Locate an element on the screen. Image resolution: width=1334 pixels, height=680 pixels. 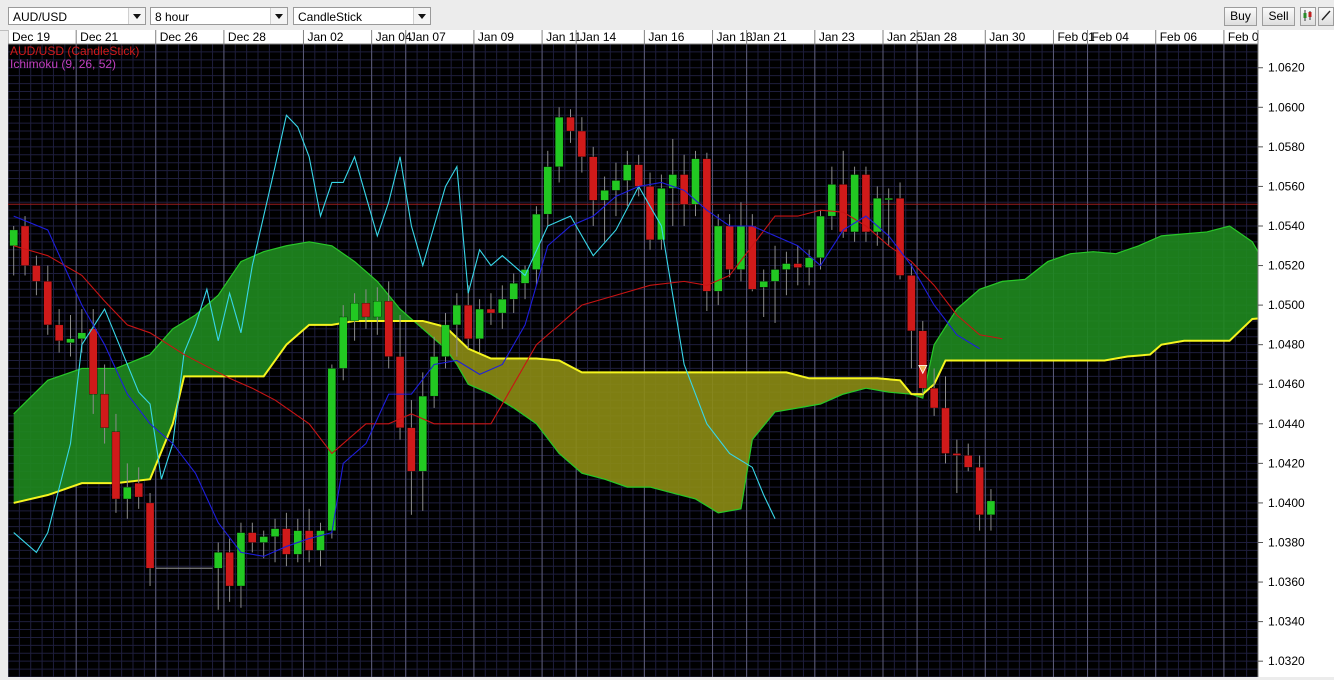
toolbar: AUD/USD 8 hour CandleStick Buy Sell is located at coordinates (667, 15).